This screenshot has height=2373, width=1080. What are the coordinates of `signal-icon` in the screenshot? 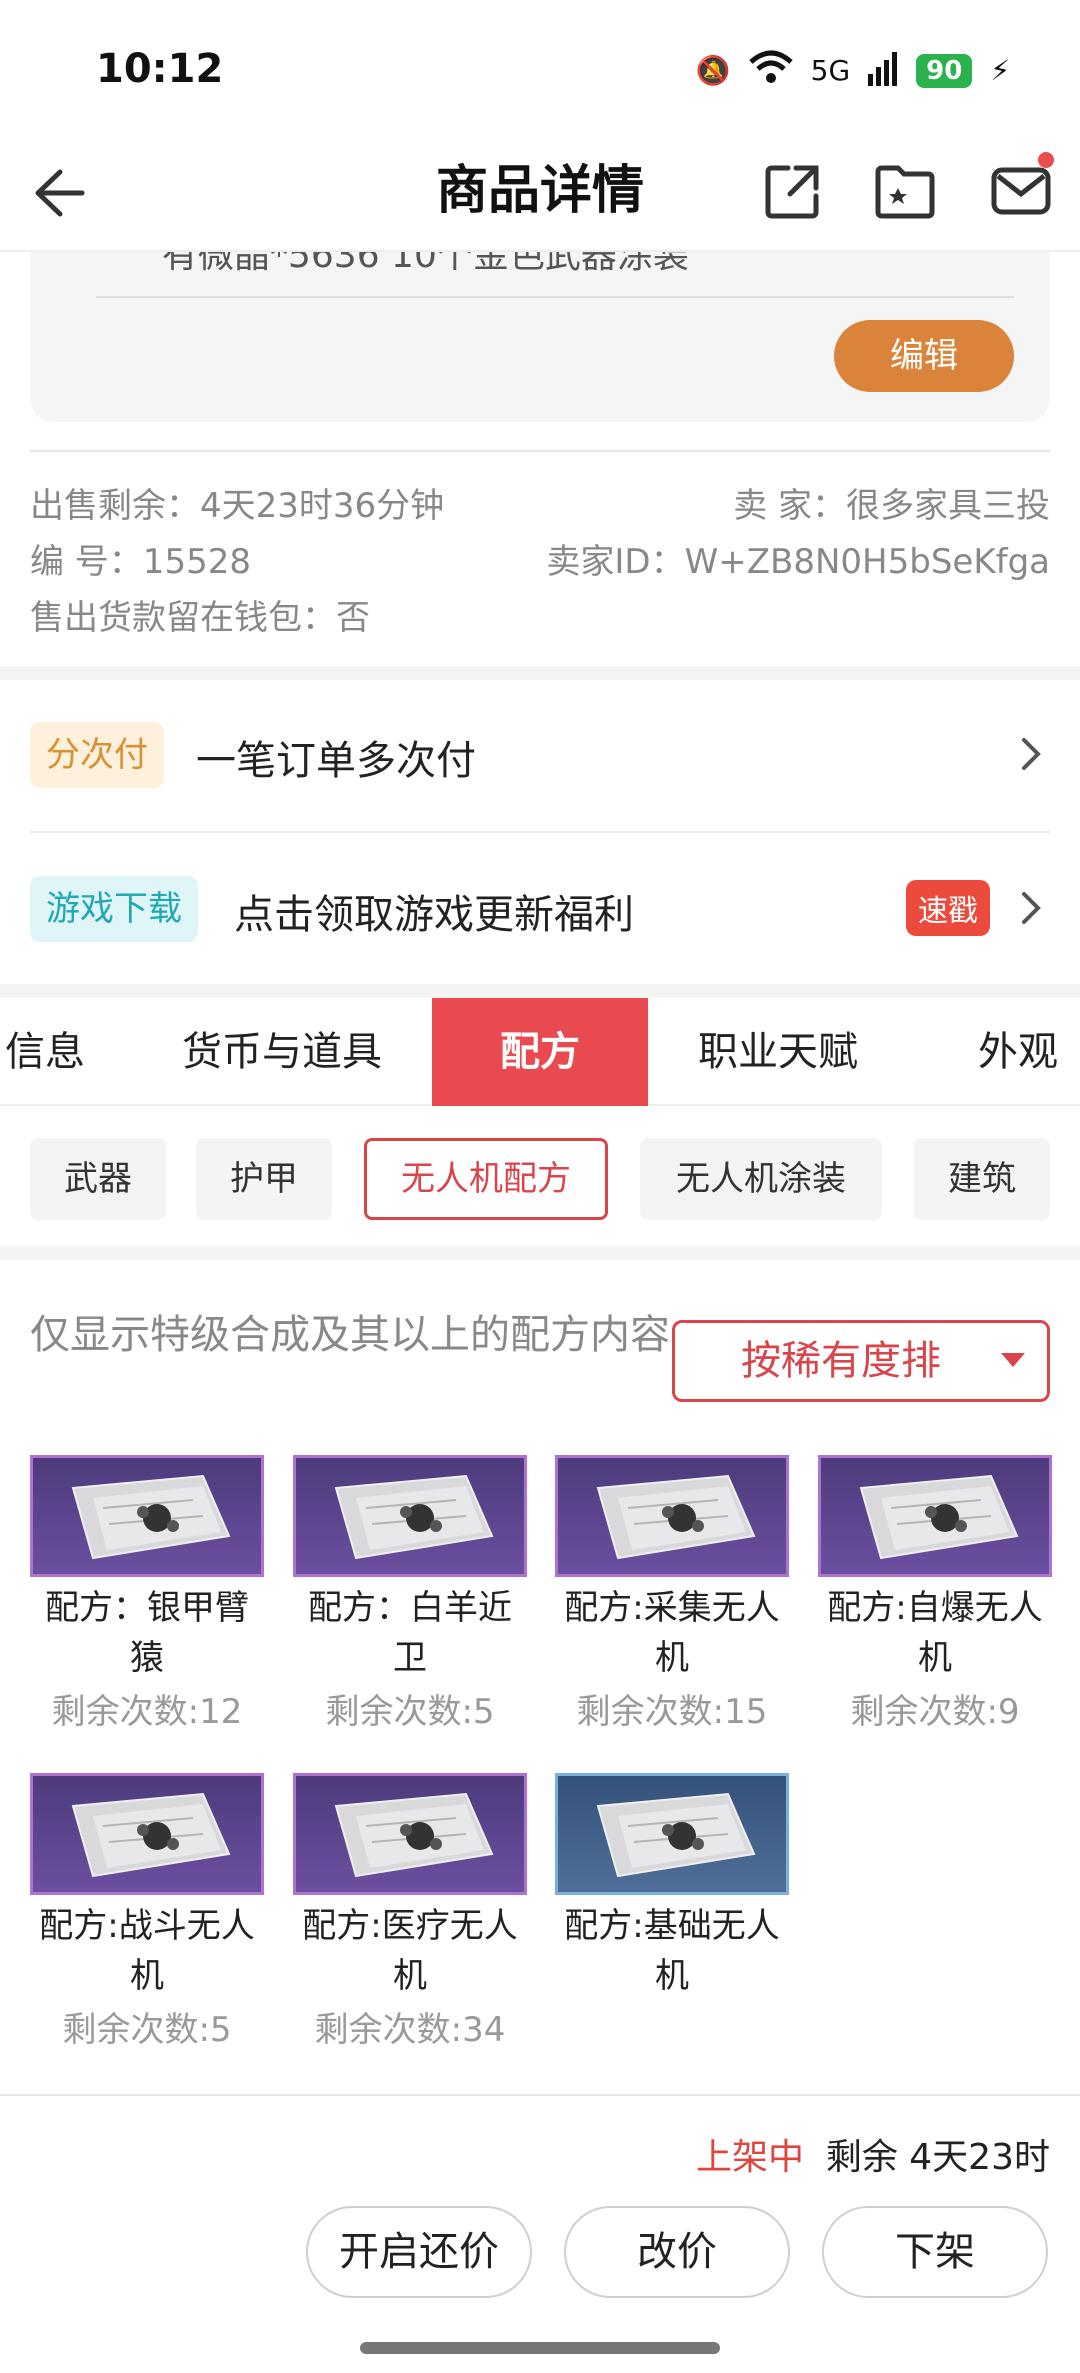 It's located at (883, 70).